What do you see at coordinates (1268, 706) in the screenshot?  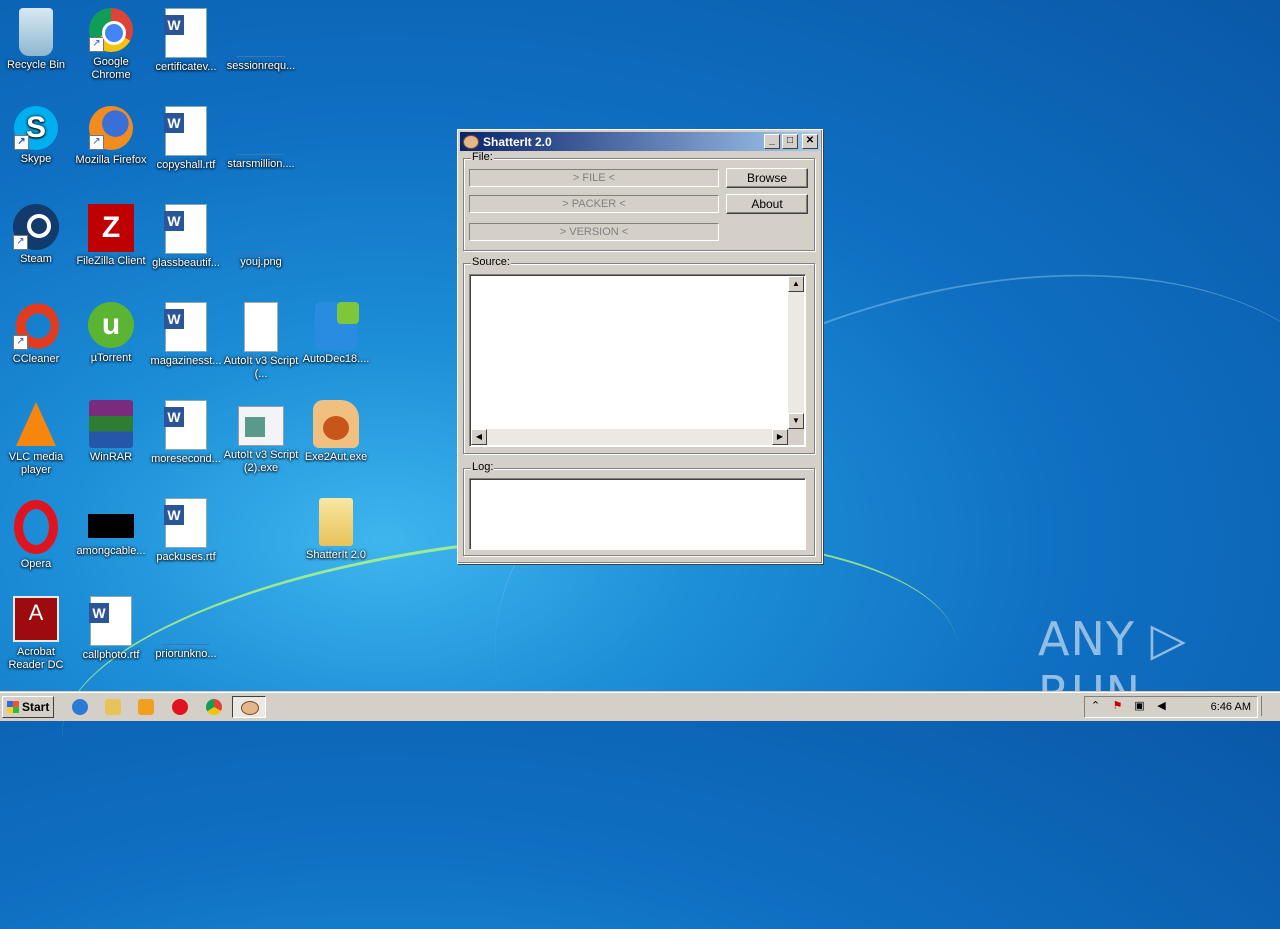 I see `show-desktop-button` at bounding box center [1268, 706].